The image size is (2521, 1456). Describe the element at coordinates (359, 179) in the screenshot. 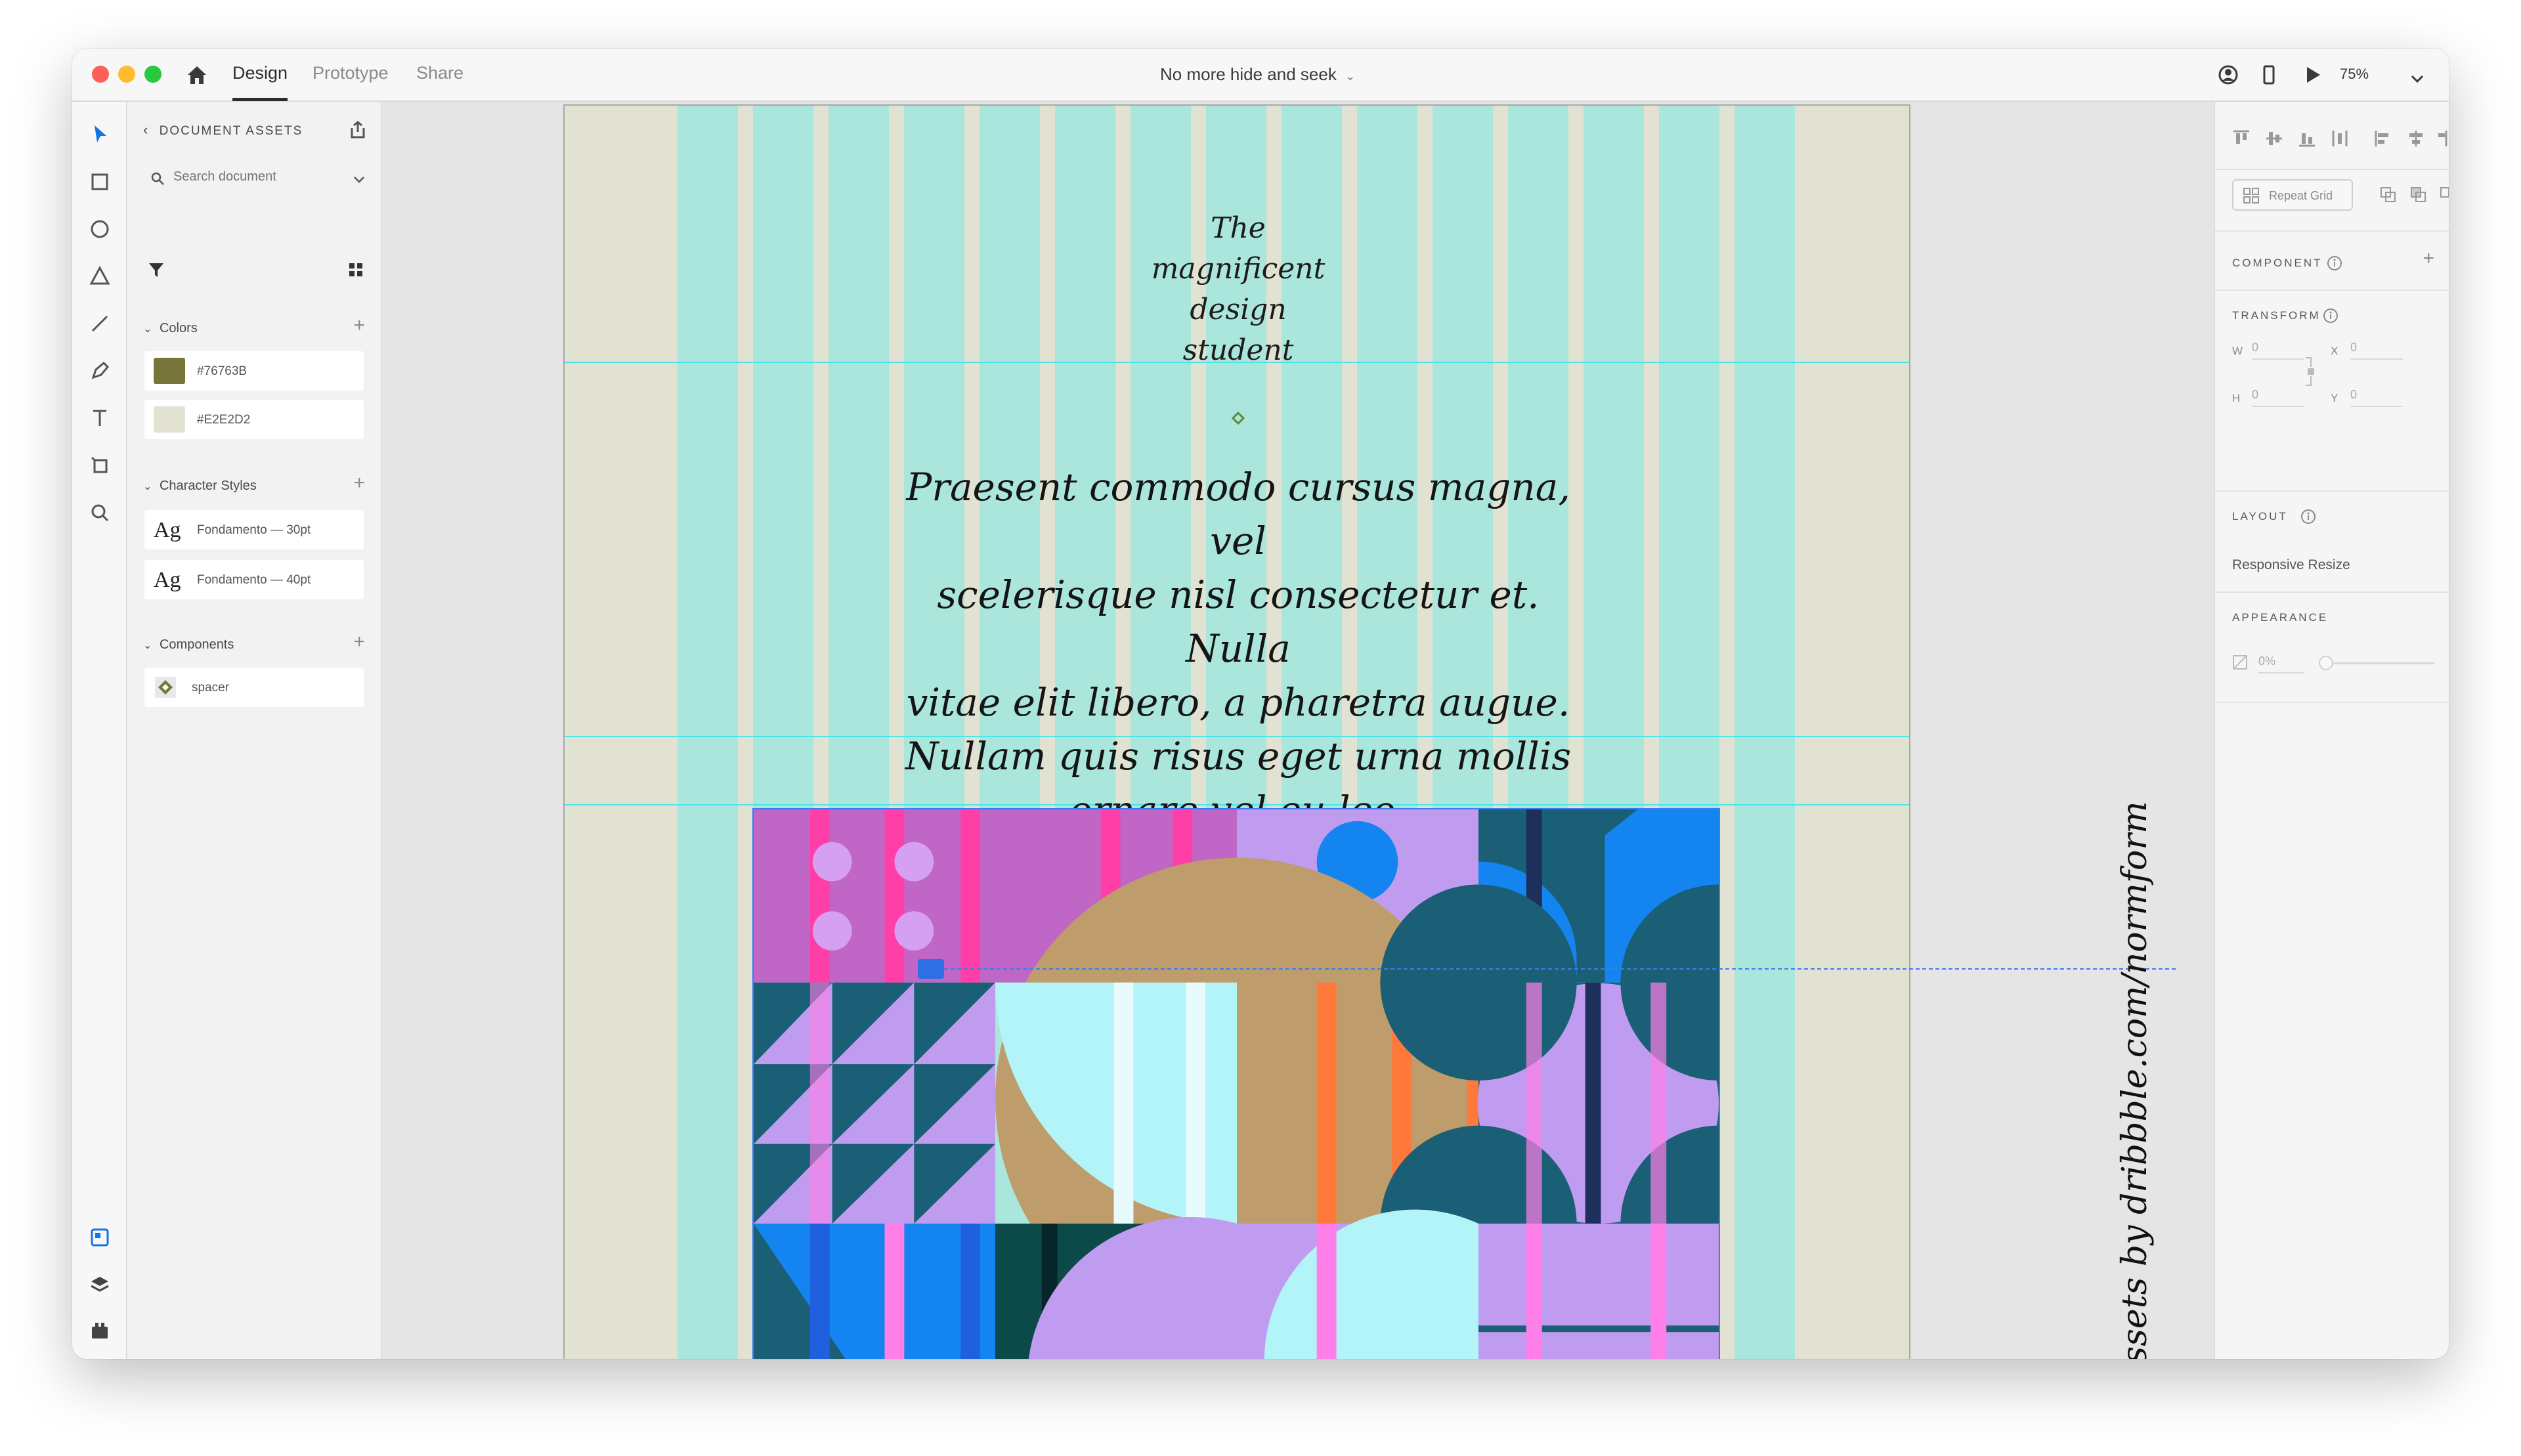

I see `search-options-chevron-icon` at that location.